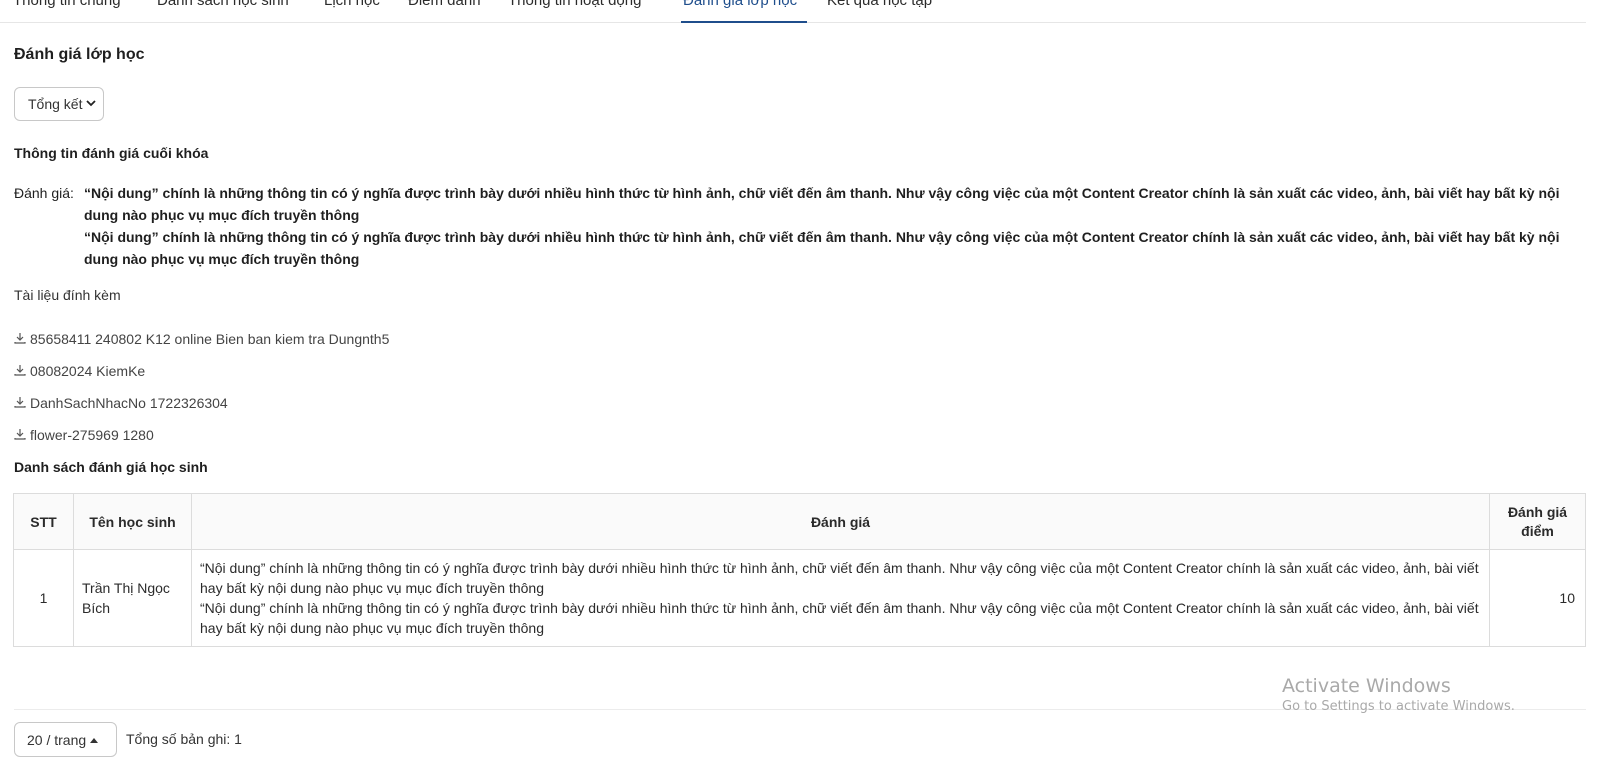 The image size is (1600, 759). Describe the element at coordinates (1537, 598) in the screenshot. I see `cell-score: 10` at that location.